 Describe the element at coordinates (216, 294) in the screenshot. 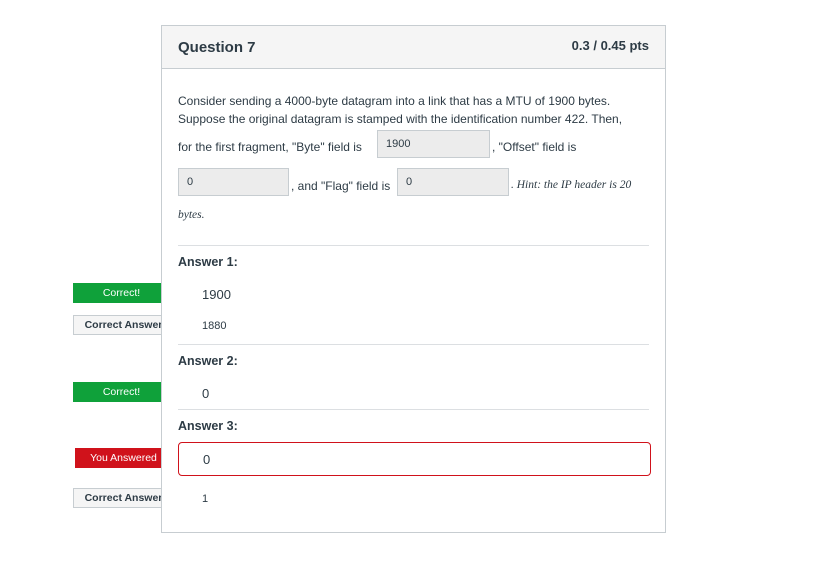

I see `answer-1-given: 1900` at that location.